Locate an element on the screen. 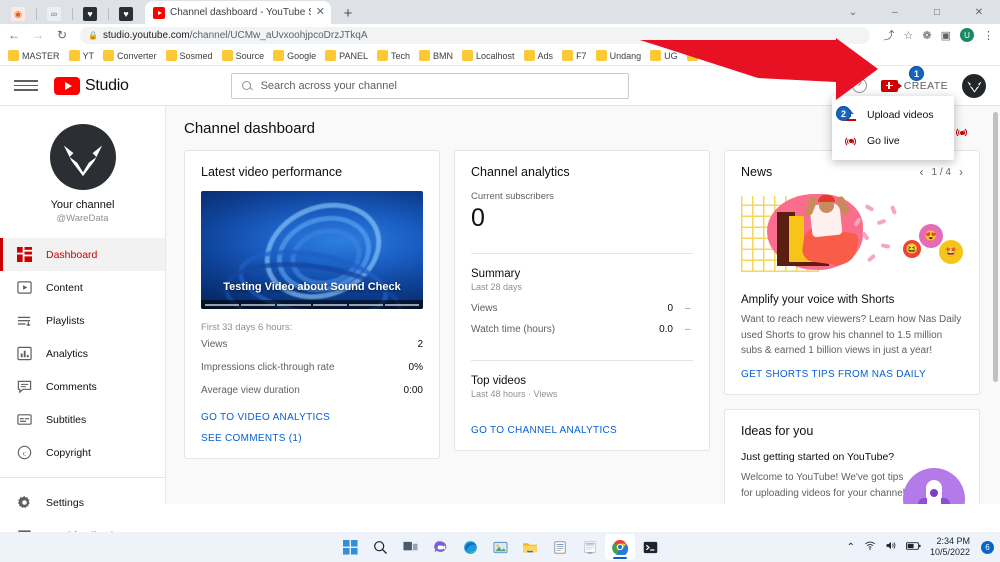  prev-news-icon: ‹ is located at coordinates (922, 172).